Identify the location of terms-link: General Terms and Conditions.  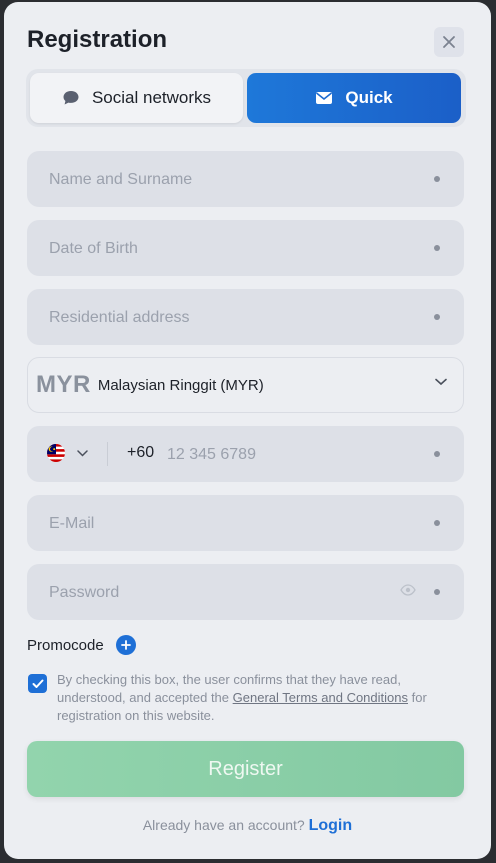
(320, 697).